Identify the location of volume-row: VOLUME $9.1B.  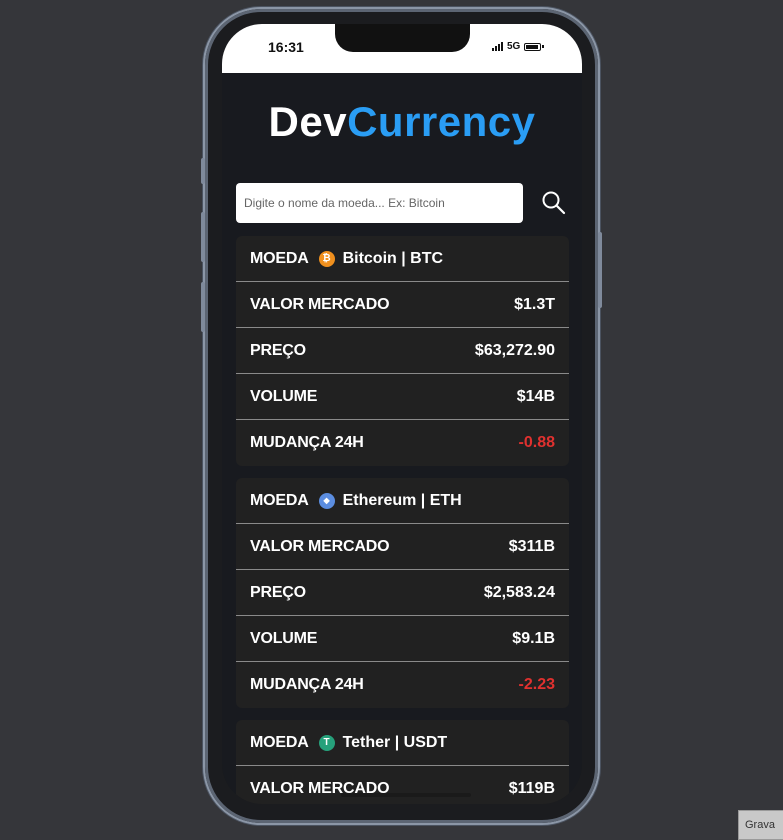
(402, 639).